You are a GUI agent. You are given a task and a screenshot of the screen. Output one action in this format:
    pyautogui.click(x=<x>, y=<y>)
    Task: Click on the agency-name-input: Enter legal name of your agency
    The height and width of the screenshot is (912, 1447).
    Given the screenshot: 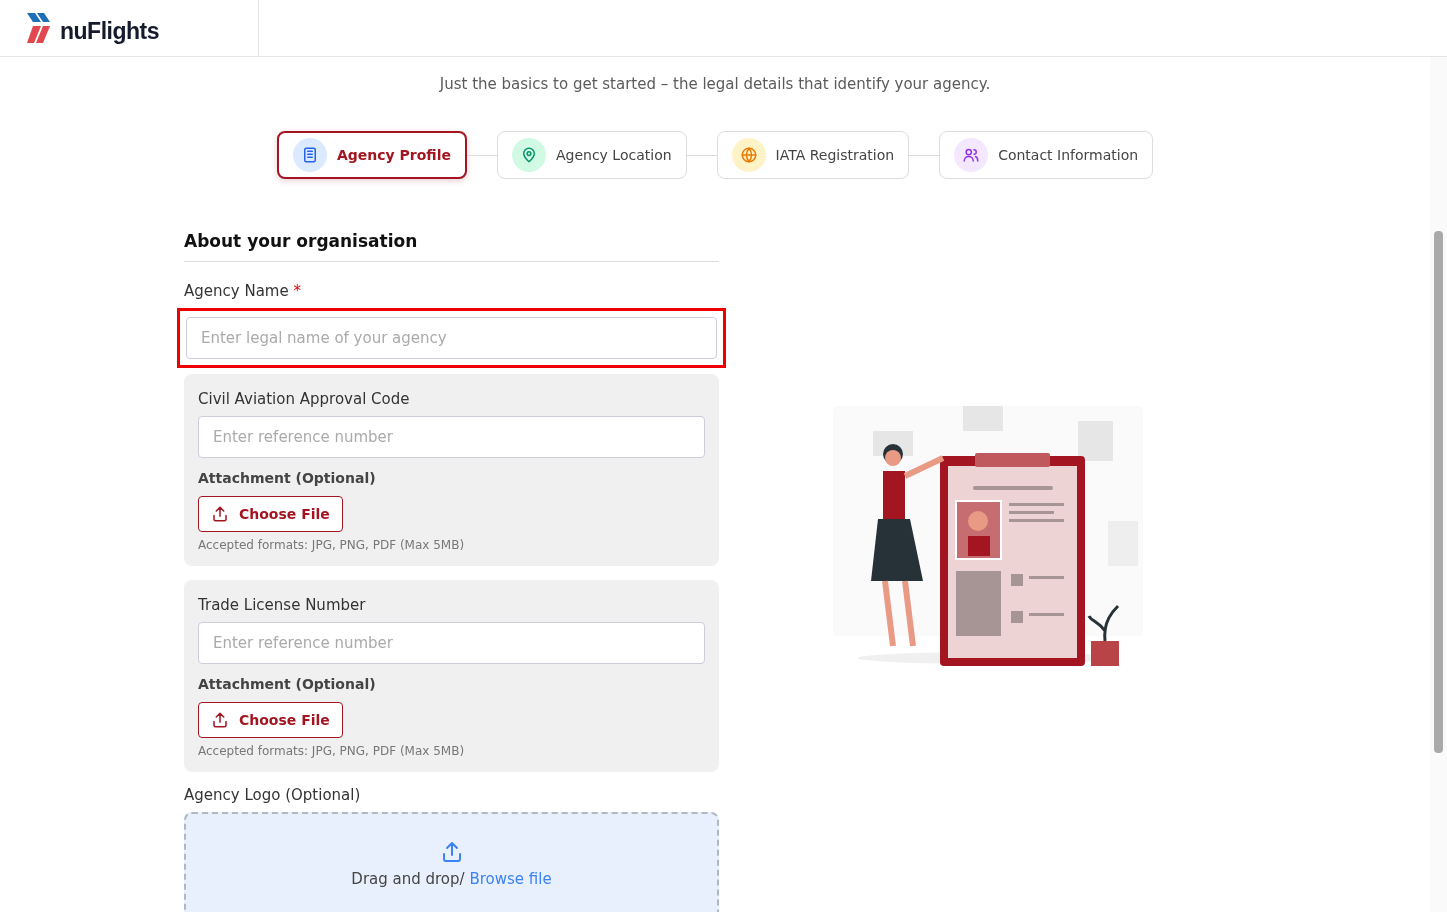 What is the action you would take?
    pyautogui.click(x=451, y=338)
    